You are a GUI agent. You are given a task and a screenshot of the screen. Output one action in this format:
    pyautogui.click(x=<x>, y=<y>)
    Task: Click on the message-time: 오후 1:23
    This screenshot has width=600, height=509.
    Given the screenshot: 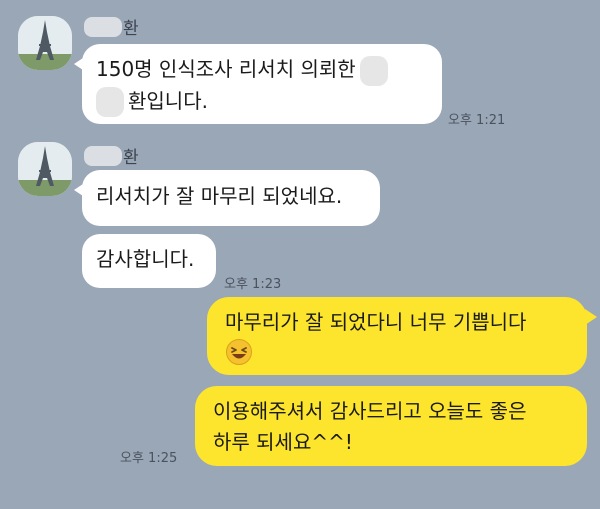 What is the action you would take?
    pyautogui.click(x=253, y=284)
    